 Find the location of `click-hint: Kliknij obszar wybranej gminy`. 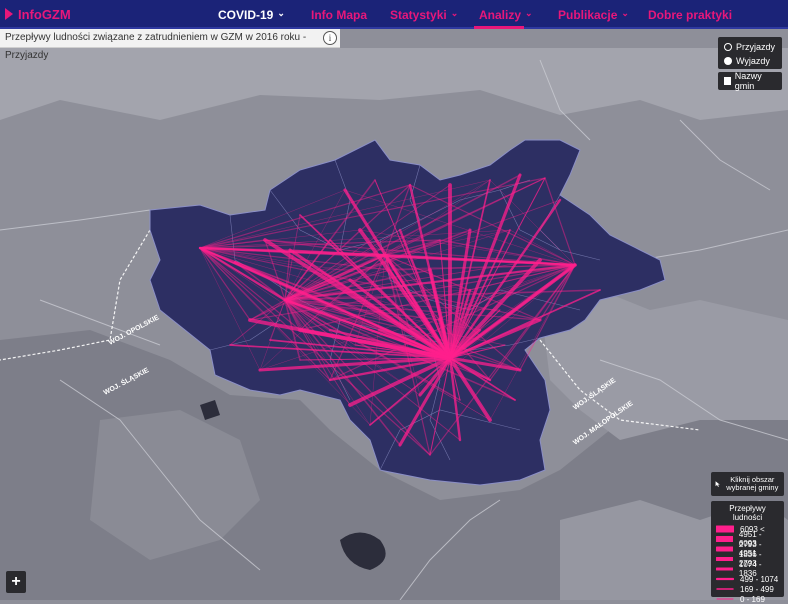

click-hint: Kliknij obszar wybranej gminy is located at coordinates (747, 484).